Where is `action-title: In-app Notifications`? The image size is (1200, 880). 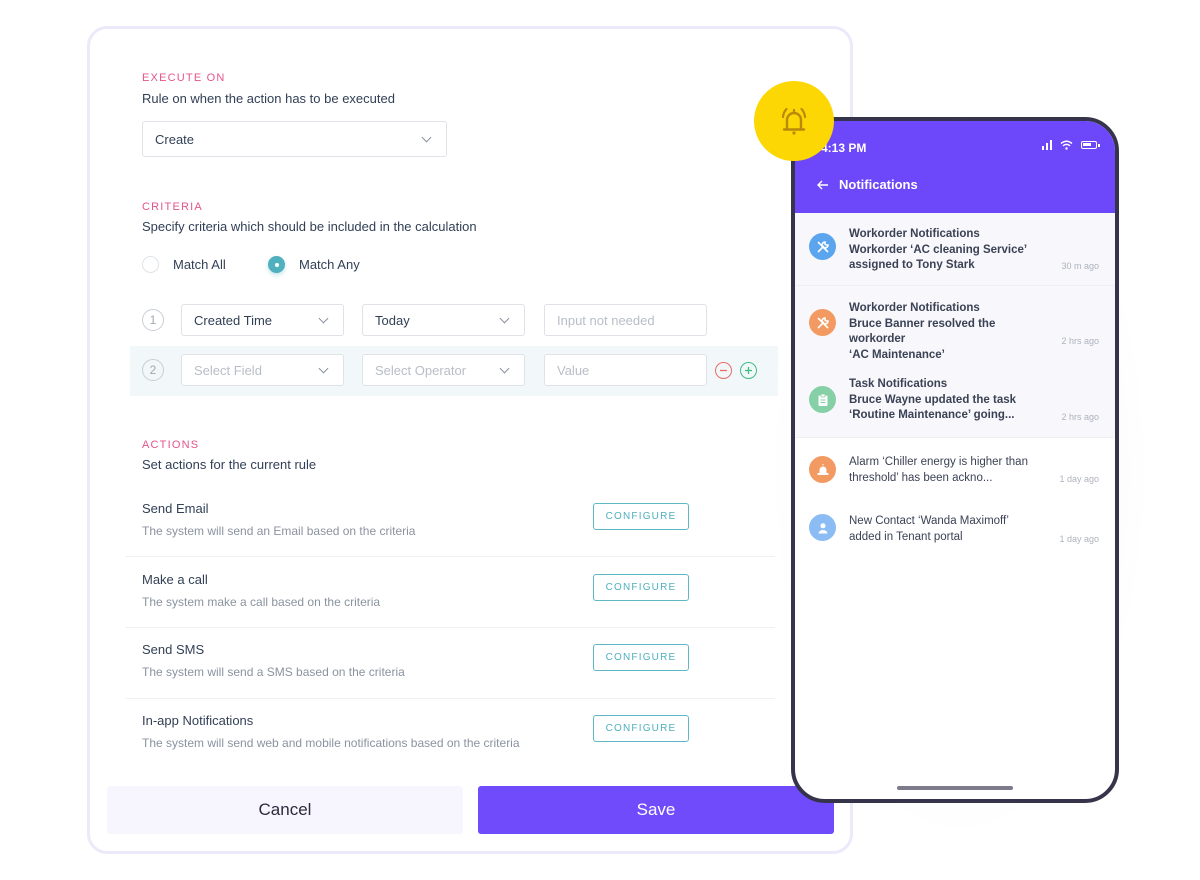
action-title: In-app Notifications is located at coordinates (198, 720).